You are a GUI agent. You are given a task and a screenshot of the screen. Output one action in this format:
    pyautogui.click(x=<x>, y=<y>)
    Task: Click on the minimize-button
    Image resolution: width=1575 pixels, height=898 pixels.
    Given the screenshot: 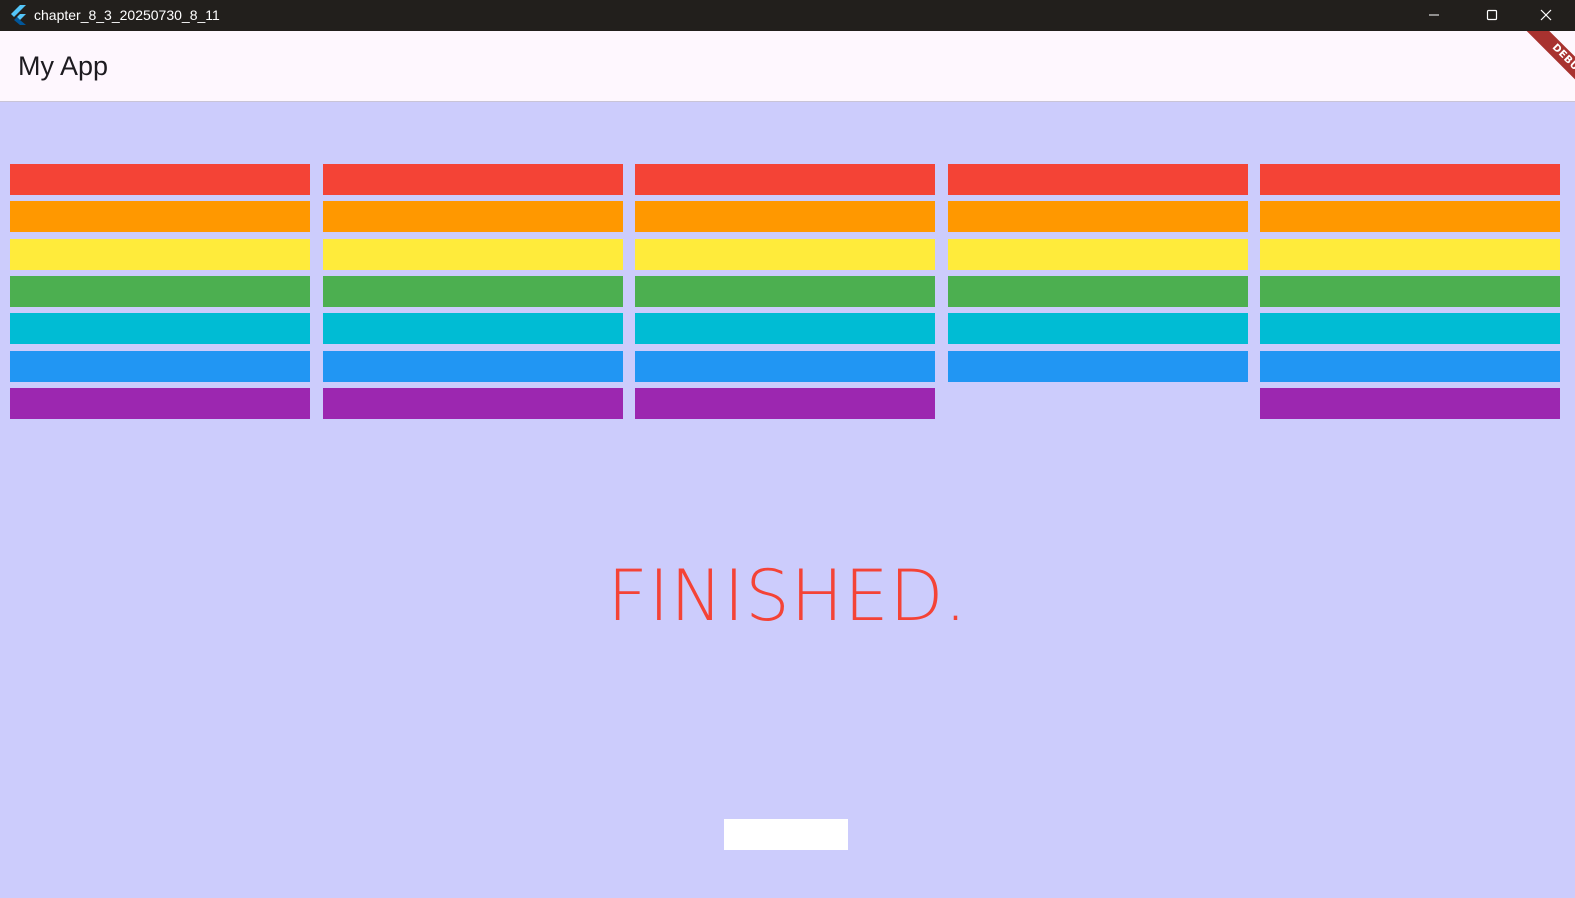 What is the action you would take?
    pyautogui.click(x=1434, y=15)
    